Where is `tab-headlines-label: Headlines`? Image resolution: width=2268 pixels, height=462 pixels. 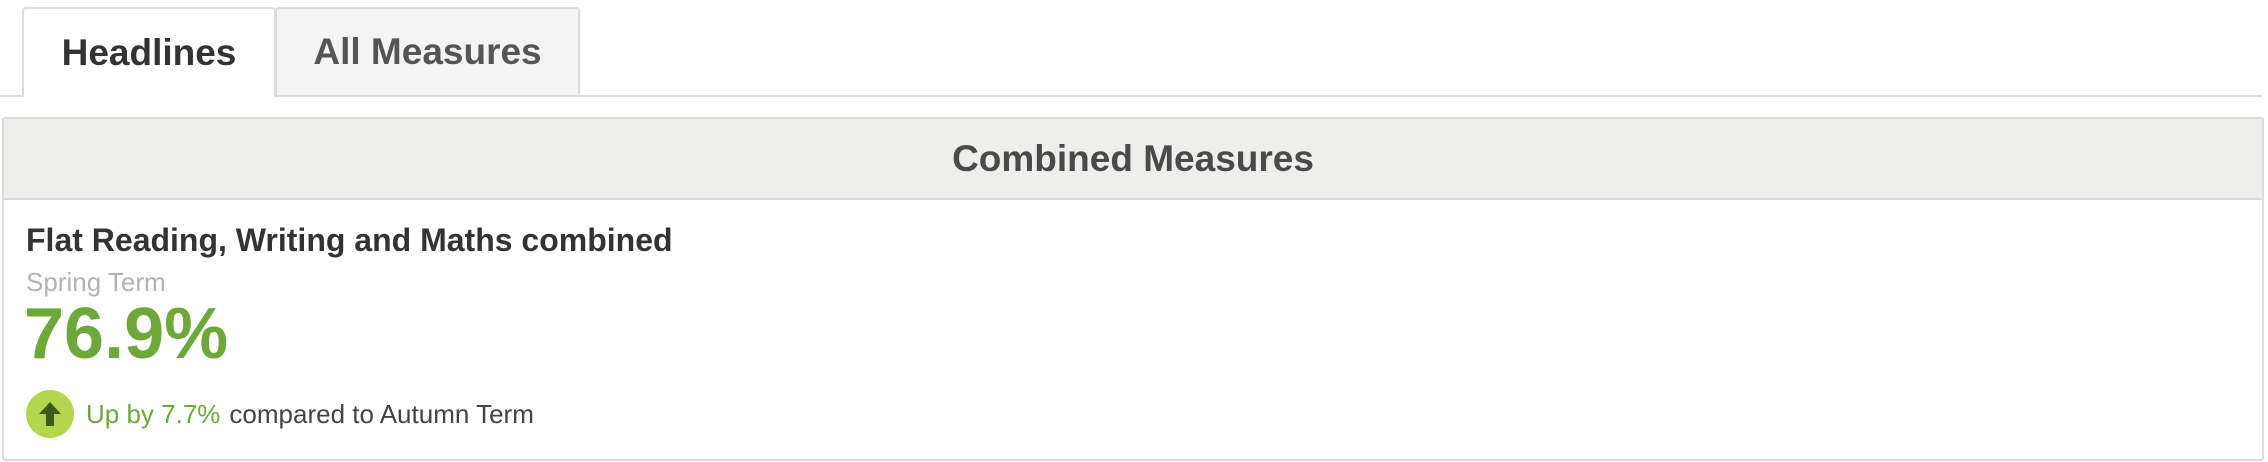
tab-headlines-label: Headlines is located at coordinates (149, 52).